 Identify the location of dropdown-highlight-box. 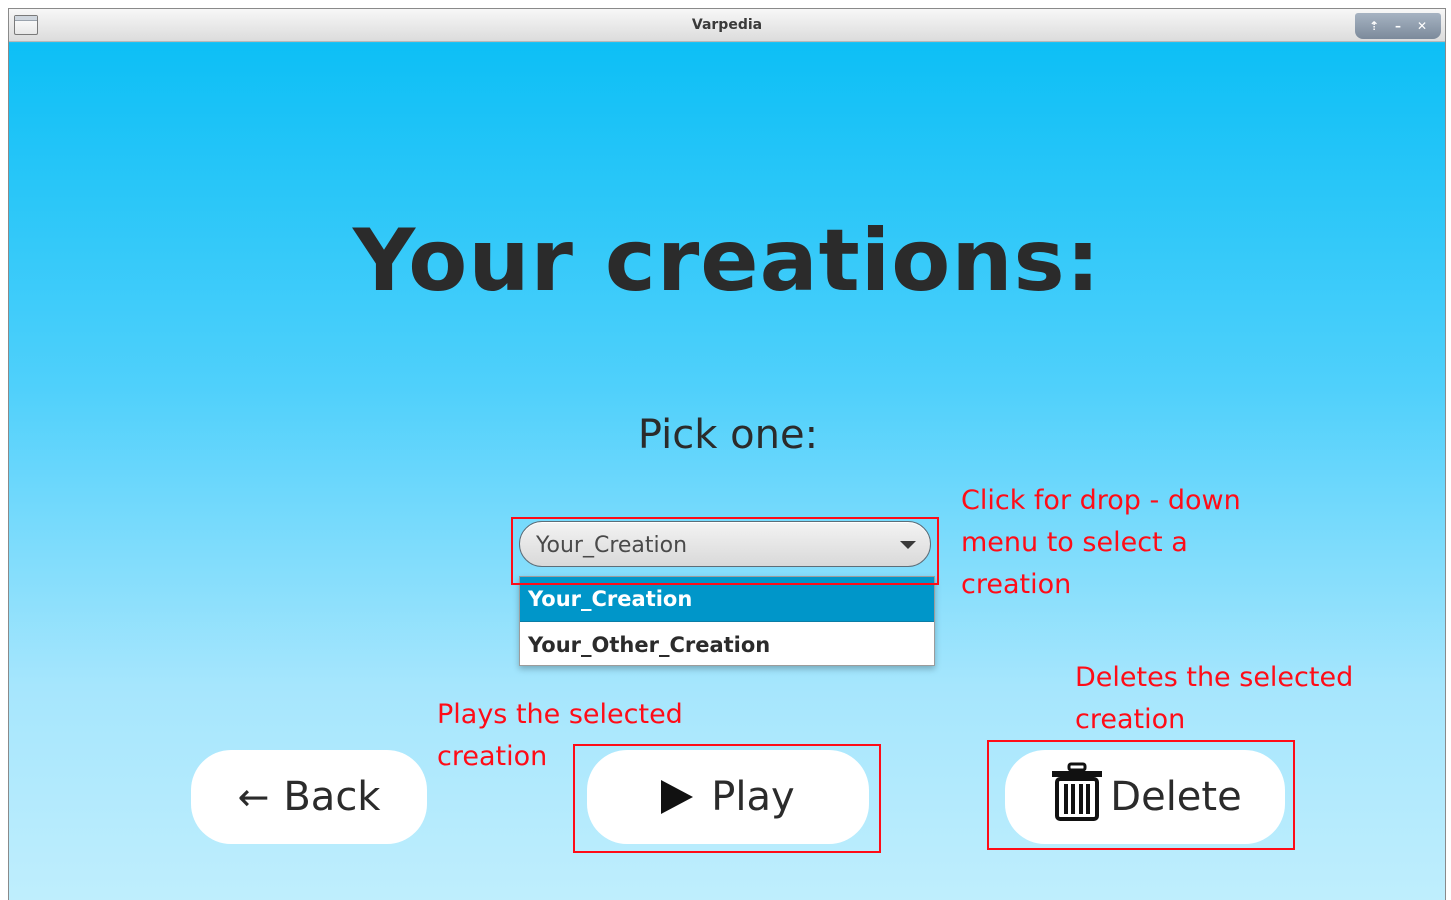
(725, 551).